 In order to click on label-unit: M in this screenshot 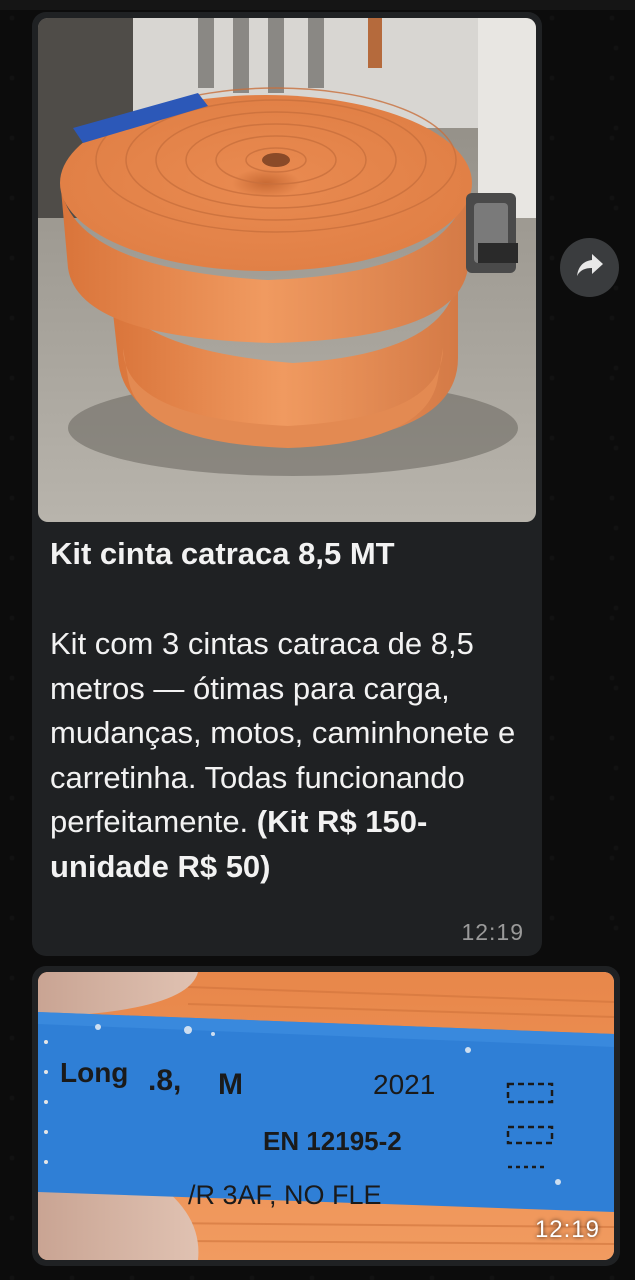, I will do `click(230, 1084)`.